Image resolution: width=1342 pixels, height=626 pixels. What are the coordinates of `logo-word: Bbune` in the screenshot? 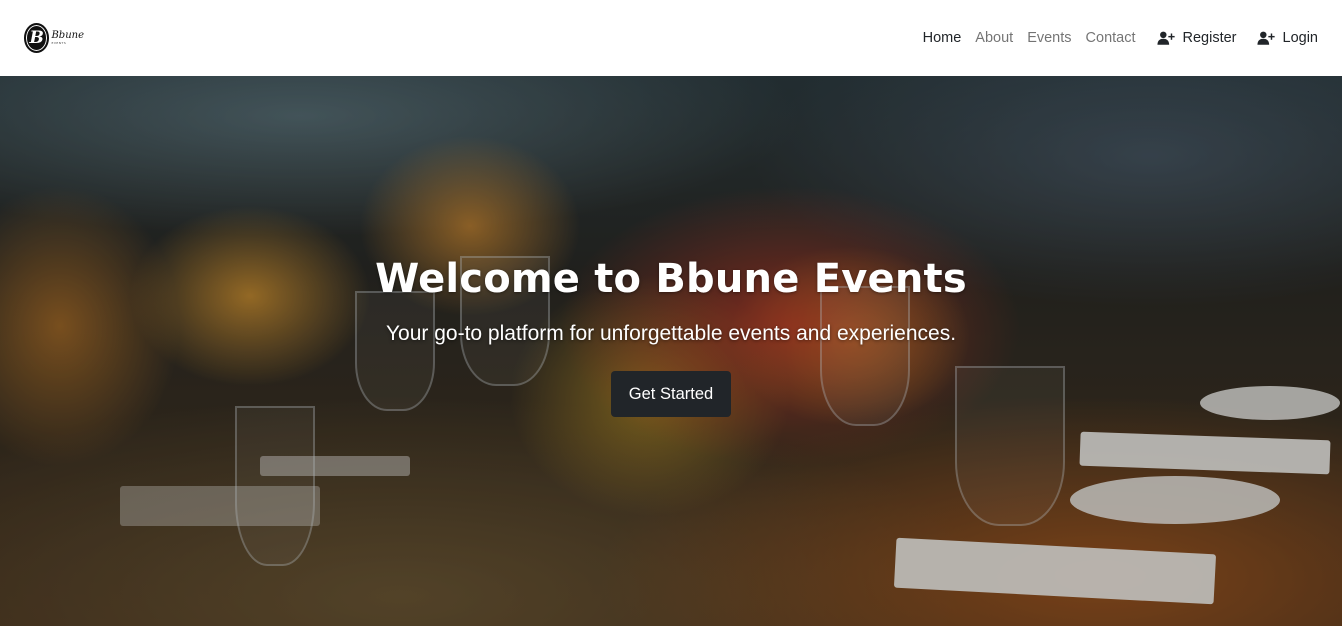 It's located at (67, 35).